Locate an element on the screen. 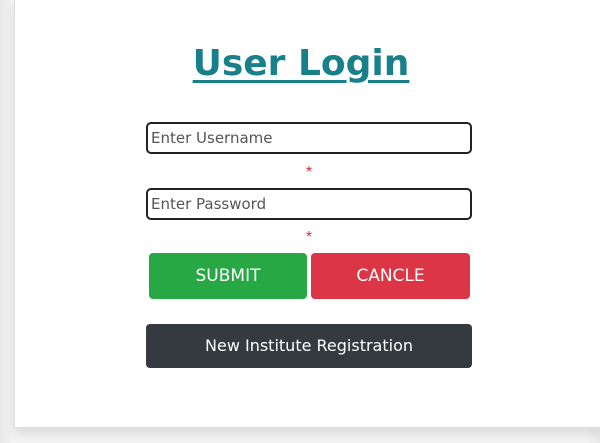  password-input is located at coordinates (309, 204).